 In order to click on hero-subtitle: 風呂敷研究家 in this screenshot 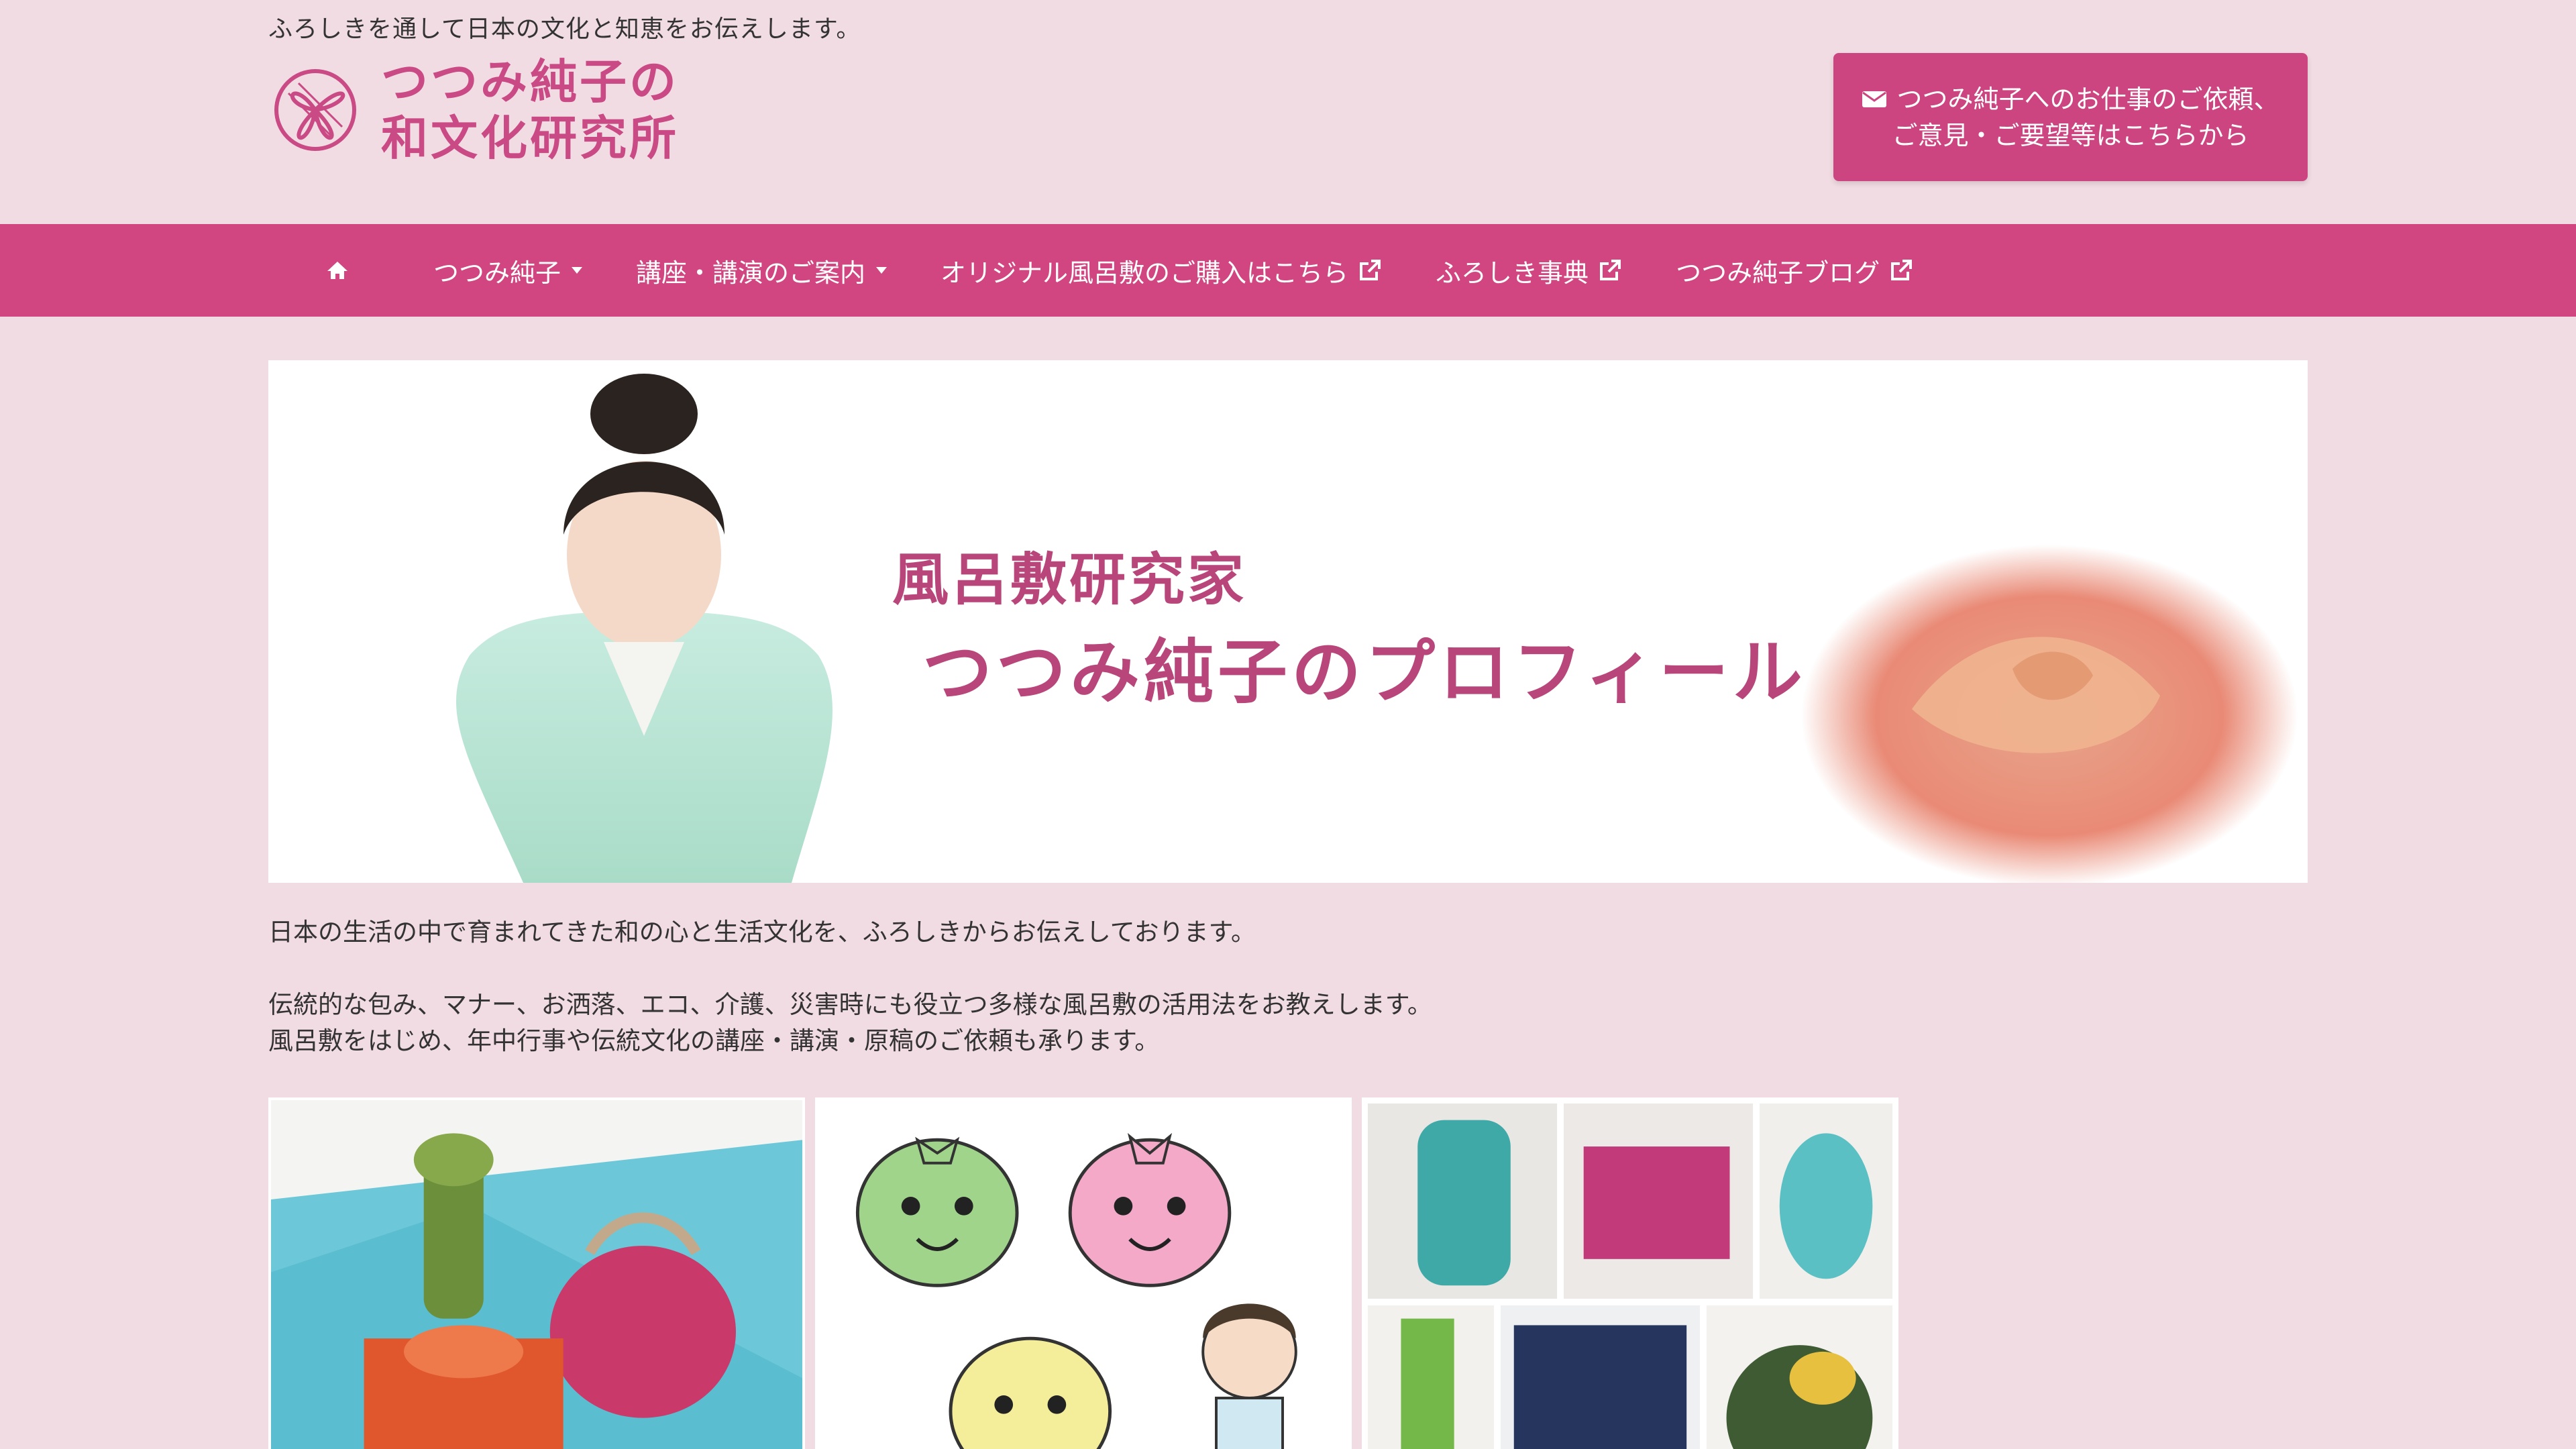, I will do `click(1069, 579)`.